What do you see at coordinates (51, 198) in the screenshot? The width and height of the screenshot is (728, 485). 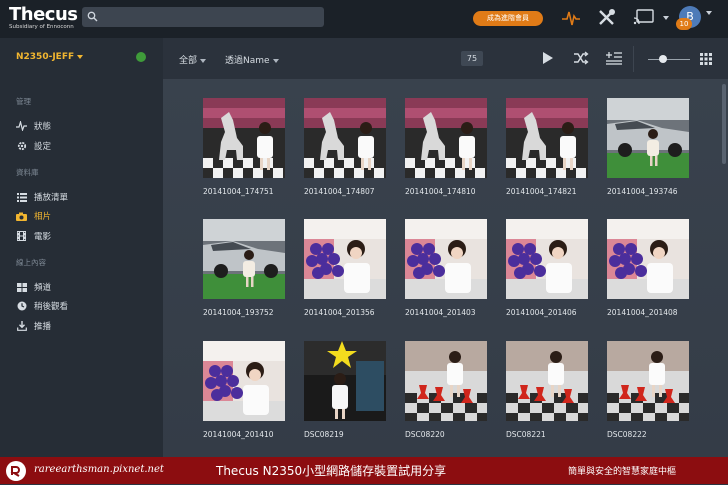 I see `sidebar-item-label: 播放清單` at bounding box center [51, 198].